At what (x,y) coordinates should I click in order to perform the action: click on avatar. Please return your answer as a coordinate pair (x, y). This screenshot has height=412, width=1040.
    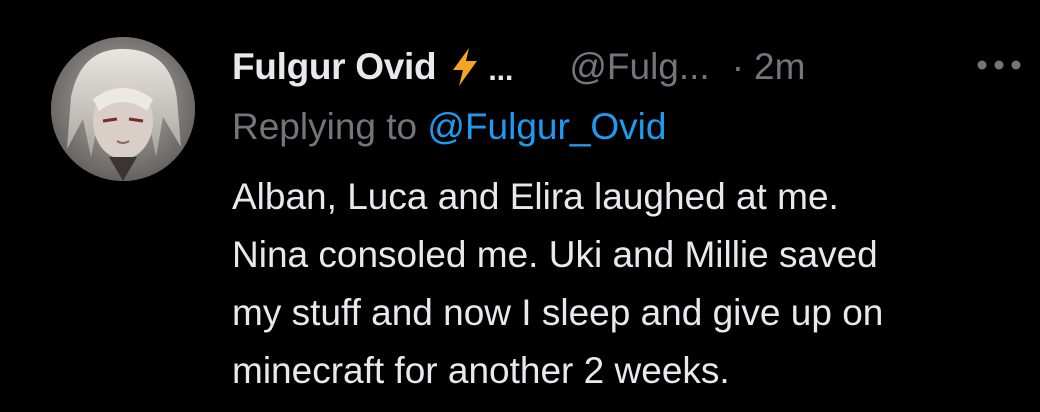
    Looking at the image, I should click on (123, 109).